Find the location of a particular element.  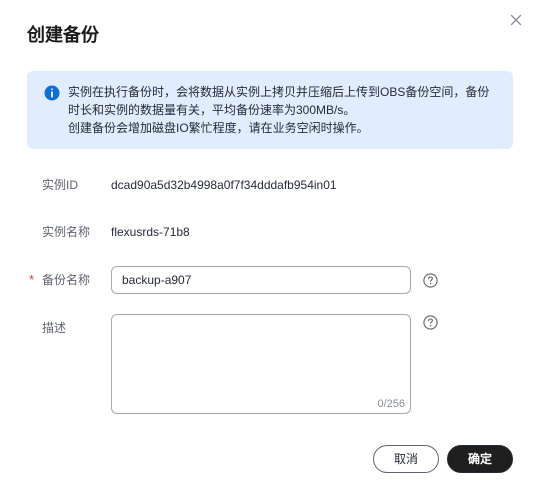

backup-name-input is located at coordinates (261, 280).